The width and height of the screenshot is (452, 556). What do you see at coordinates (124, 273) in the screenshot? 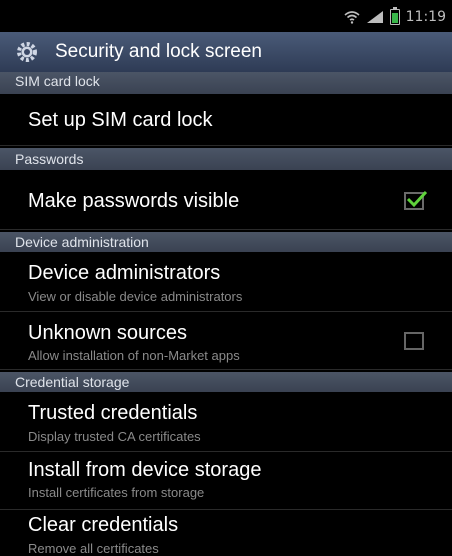
I see `device-administrators-label: Device administrators` at bounding box center [124, 273].